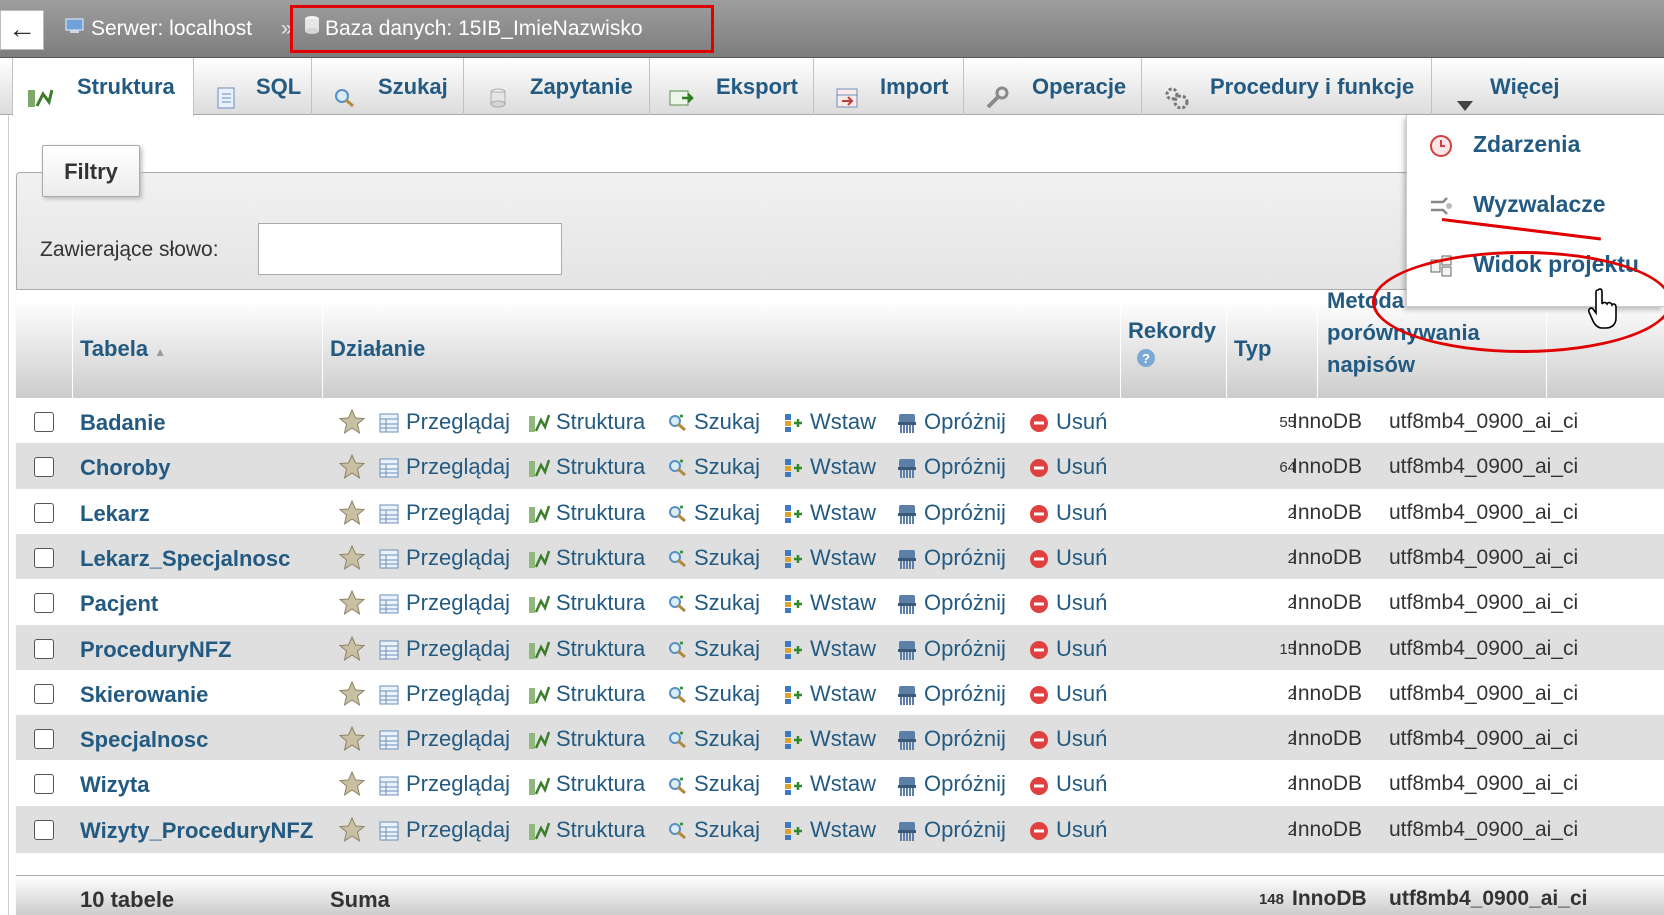 This screenshot has width=1664, height=915. What do you see at coordinates (125, 468) in the screenshot?
I see `table-name-link: Choroby` at bounding box center [125, 468].